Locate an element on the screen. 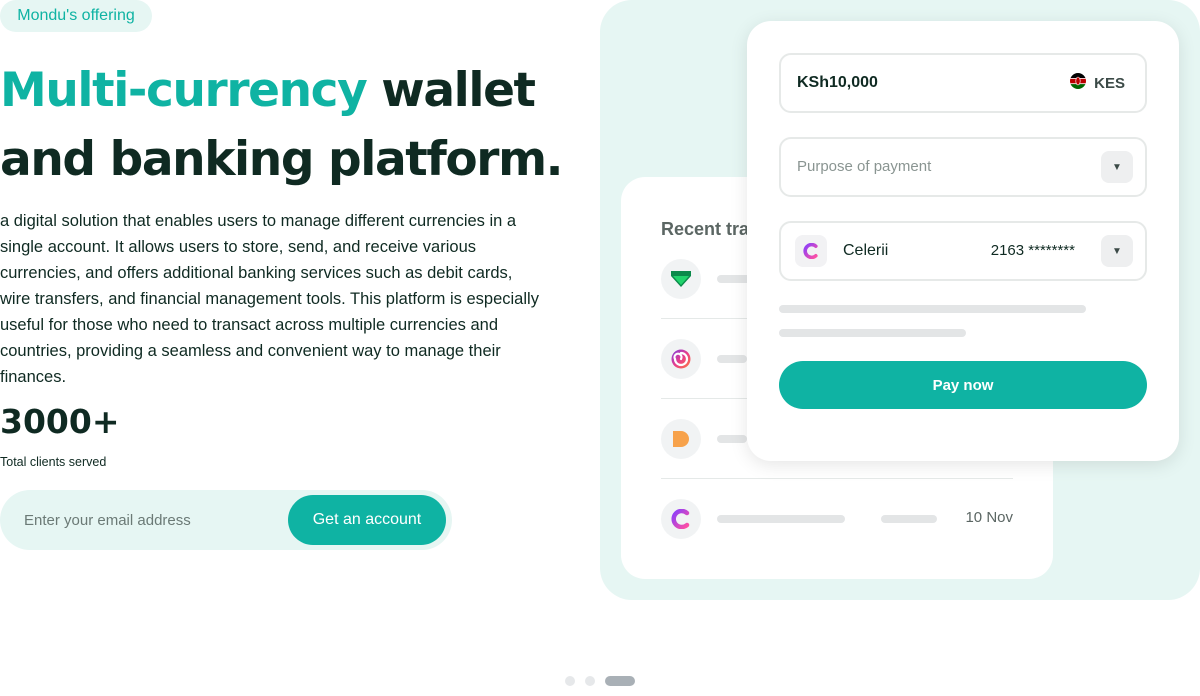  bank-account-select: Celerii 2163 ******** ▼ is located at coordinates (963, 251).